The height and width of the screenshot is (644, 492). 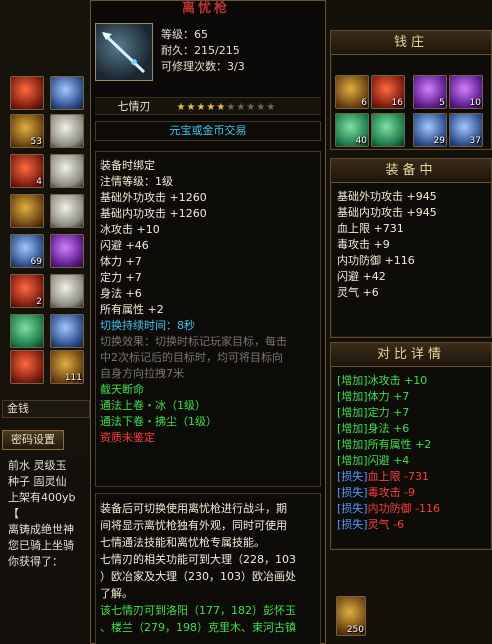 I want to click on attribute-line: 切换持续时间：8秒, so click(x=147, y=325).